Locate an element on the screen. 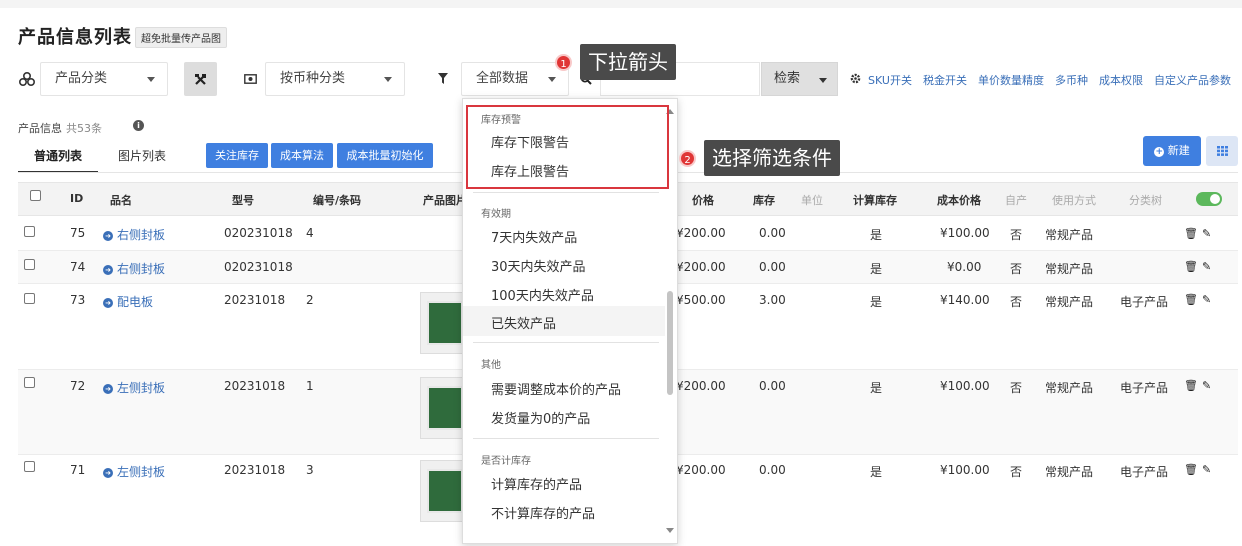 This screenshot has height=546, width=1242. dd-item-not-count-stock: 不计算库存的产品 is located at coordinates (543, 512).